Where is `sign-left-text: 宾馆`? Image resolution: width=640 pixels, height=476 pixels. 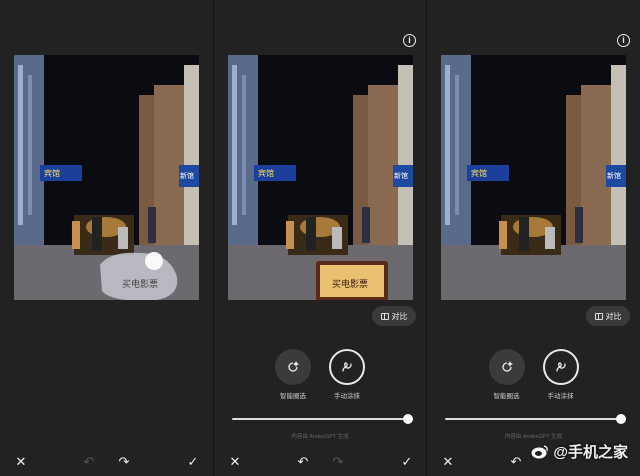 sign-left-text: 宾馆 is located at coordinates (52, 173).